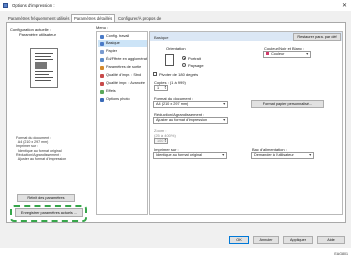  I want to click on menu-item-job-setup: Config. travail, so click(122, 36).